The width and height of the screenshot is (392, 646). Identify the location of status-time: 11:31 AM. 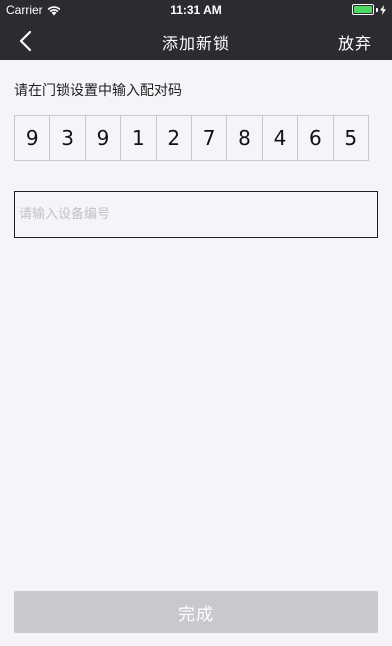
(196, 10).